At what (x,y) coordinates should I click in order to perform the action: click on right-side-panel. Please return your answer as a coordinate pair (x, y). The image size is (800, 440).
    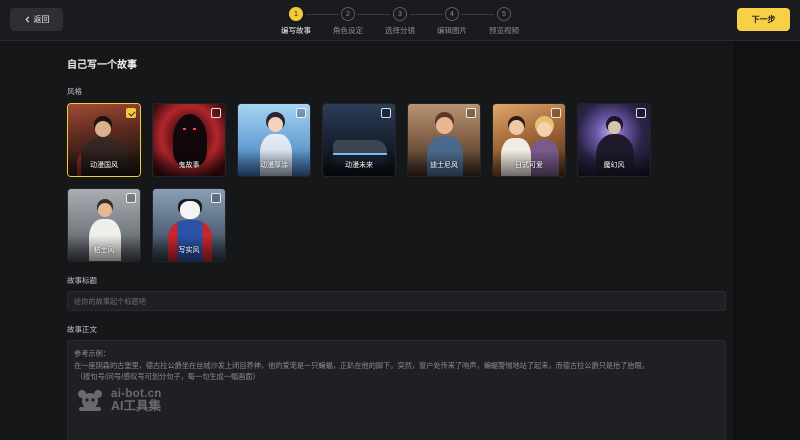
    Looking at the image, I should click on (766, 240).